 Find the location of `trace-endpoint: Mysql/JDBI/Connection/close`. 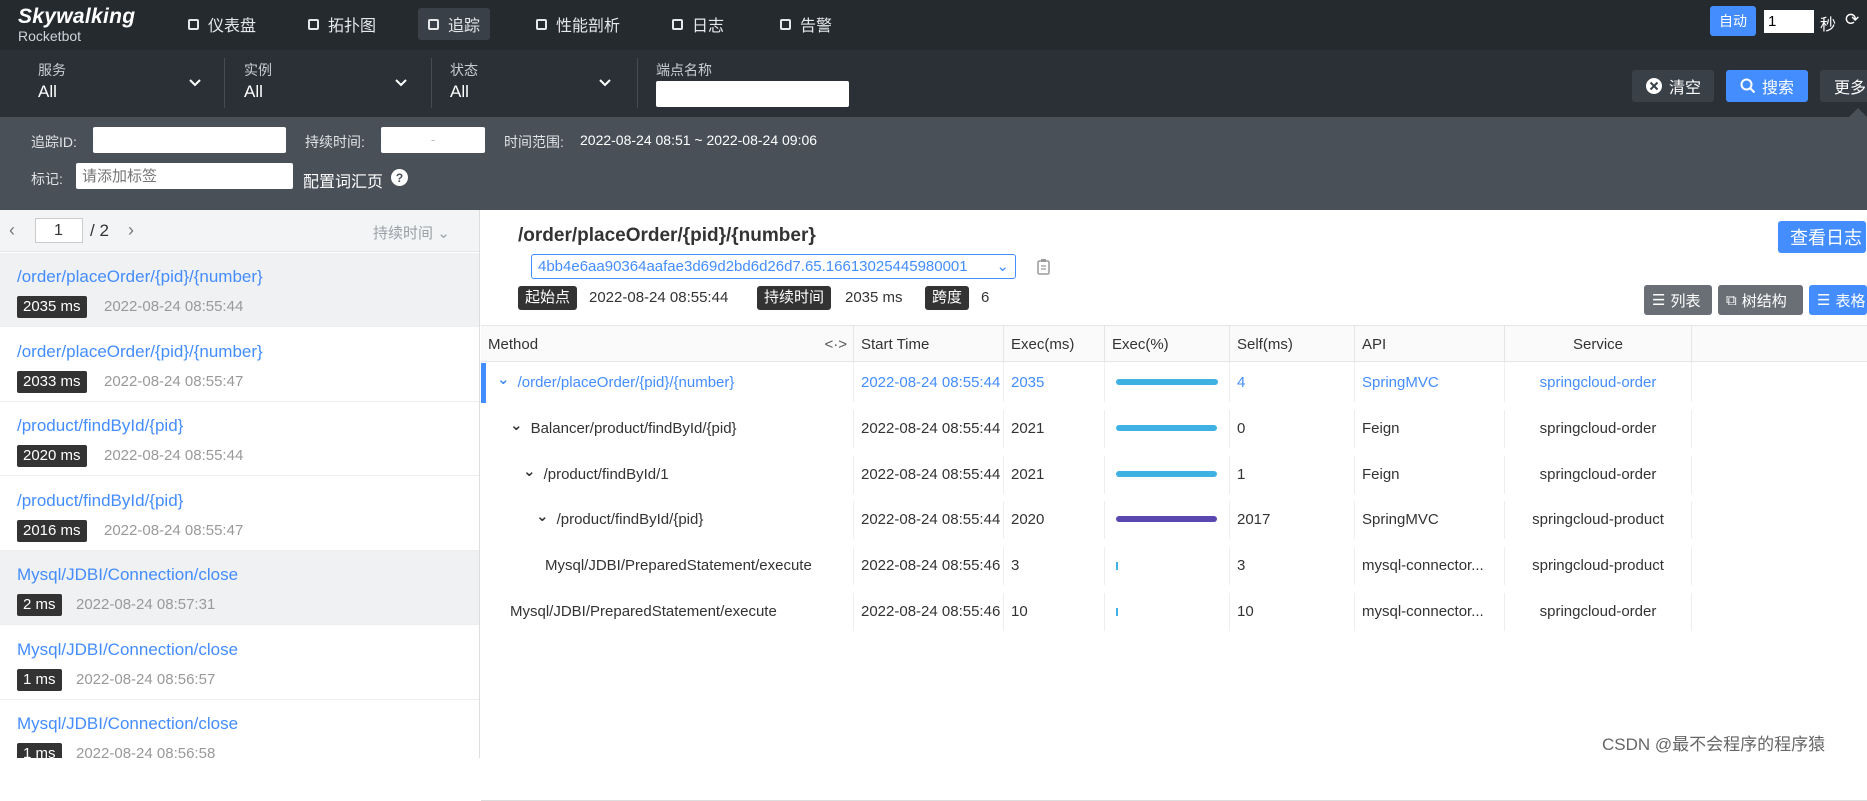

trace-endpoint: Mysql/JDBI/Connection/close is located at coordinates (128, 649).